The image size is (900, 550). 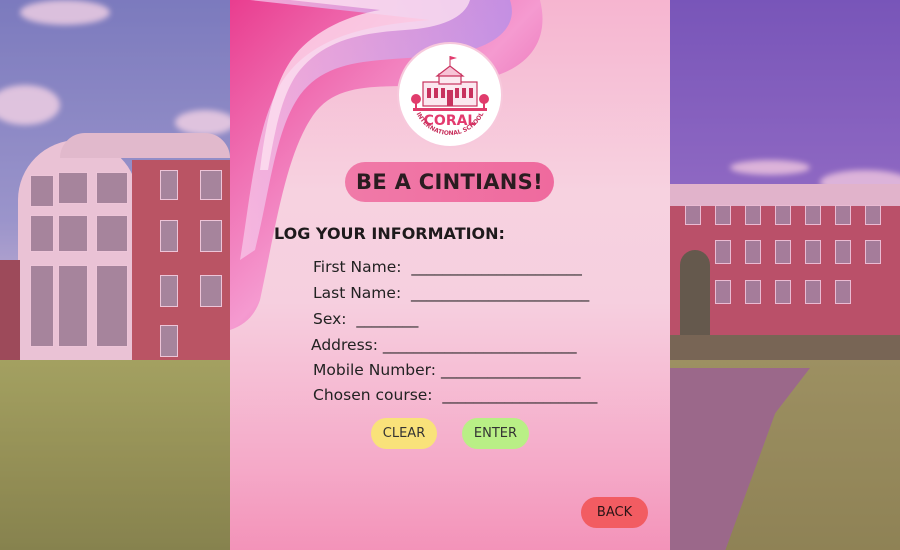 I want to click on address-blank: _________________________, so click(x=480, y=345).